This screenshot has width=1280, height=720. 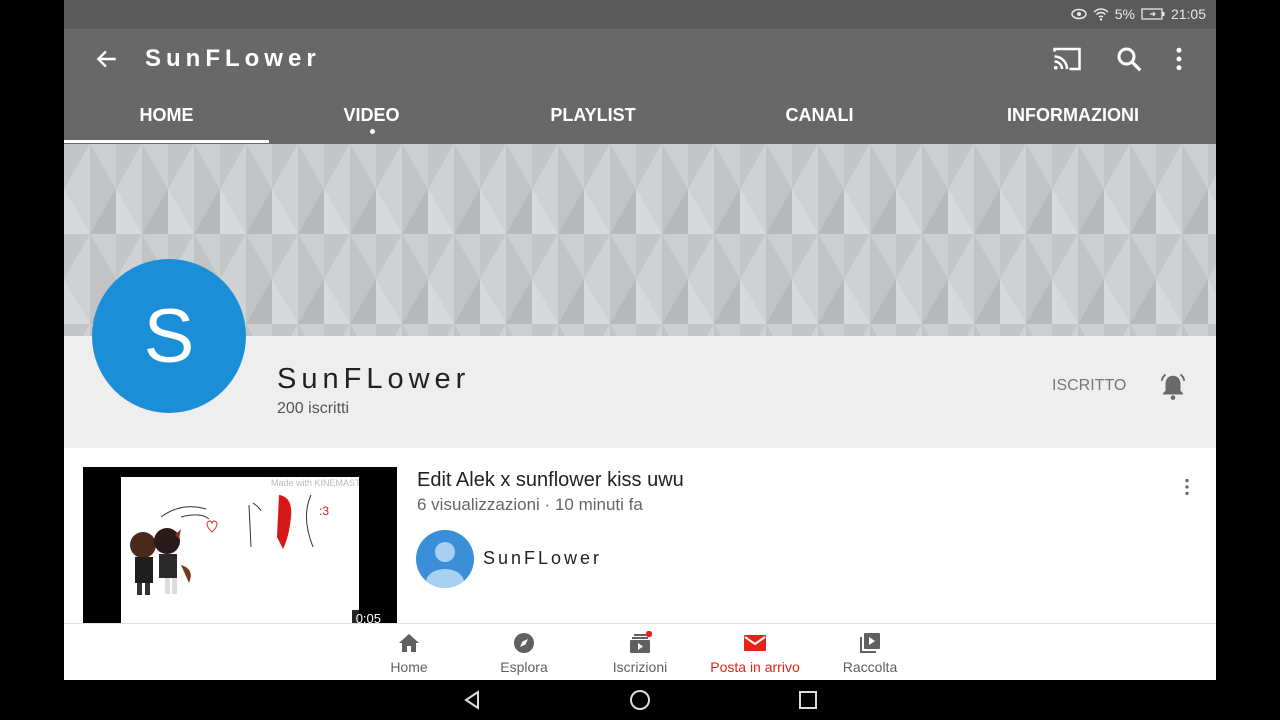 I want to click on tab-home: HOME, so click(x=166, y=115).